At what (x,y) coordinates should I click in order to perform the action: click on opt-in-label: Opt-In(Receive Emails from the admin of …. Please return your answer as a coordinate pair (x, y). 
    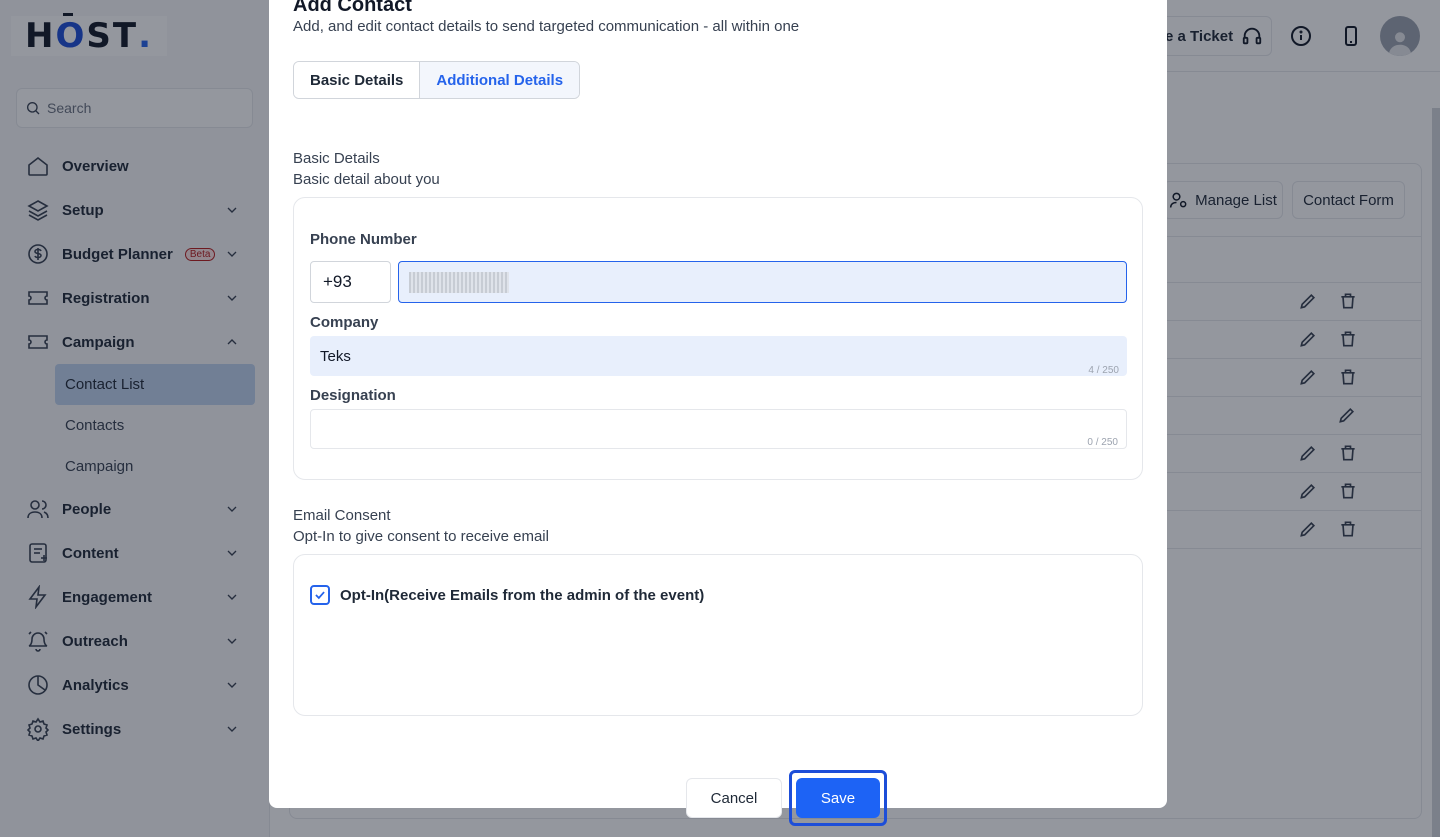
    Looking at the image, I should click on (522, 595).